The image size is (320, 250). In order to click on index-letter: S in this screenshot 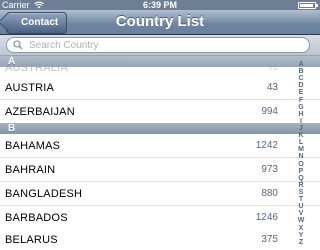, I will do `click(301, 192)`.